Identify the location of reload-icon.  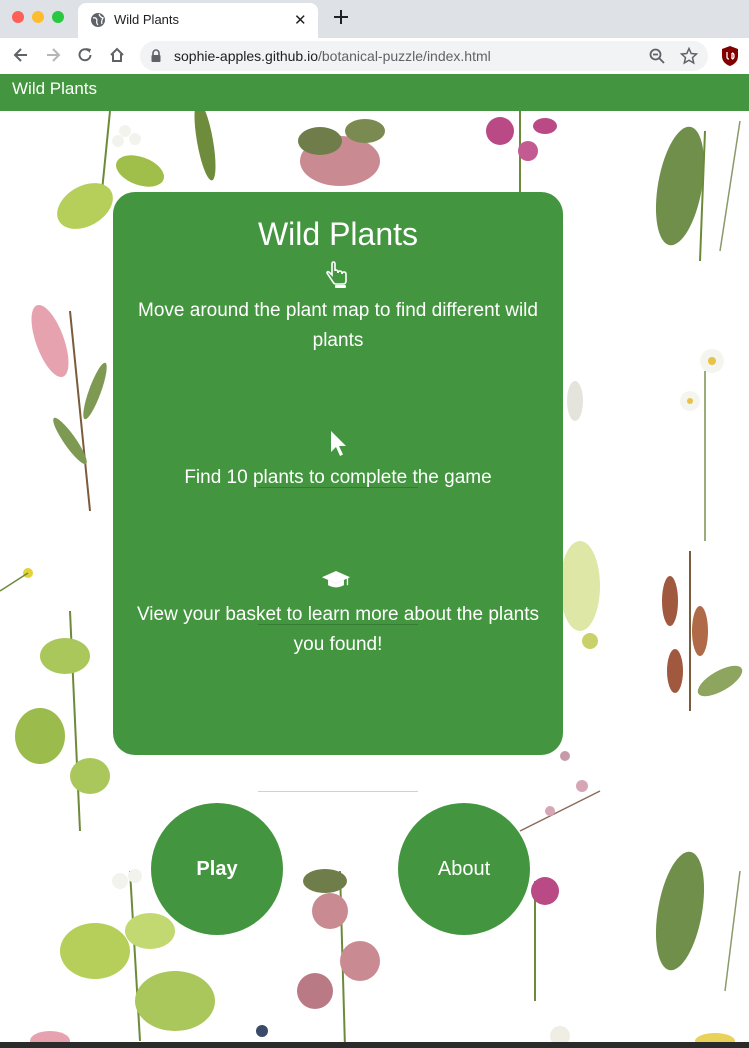
(85, 55).